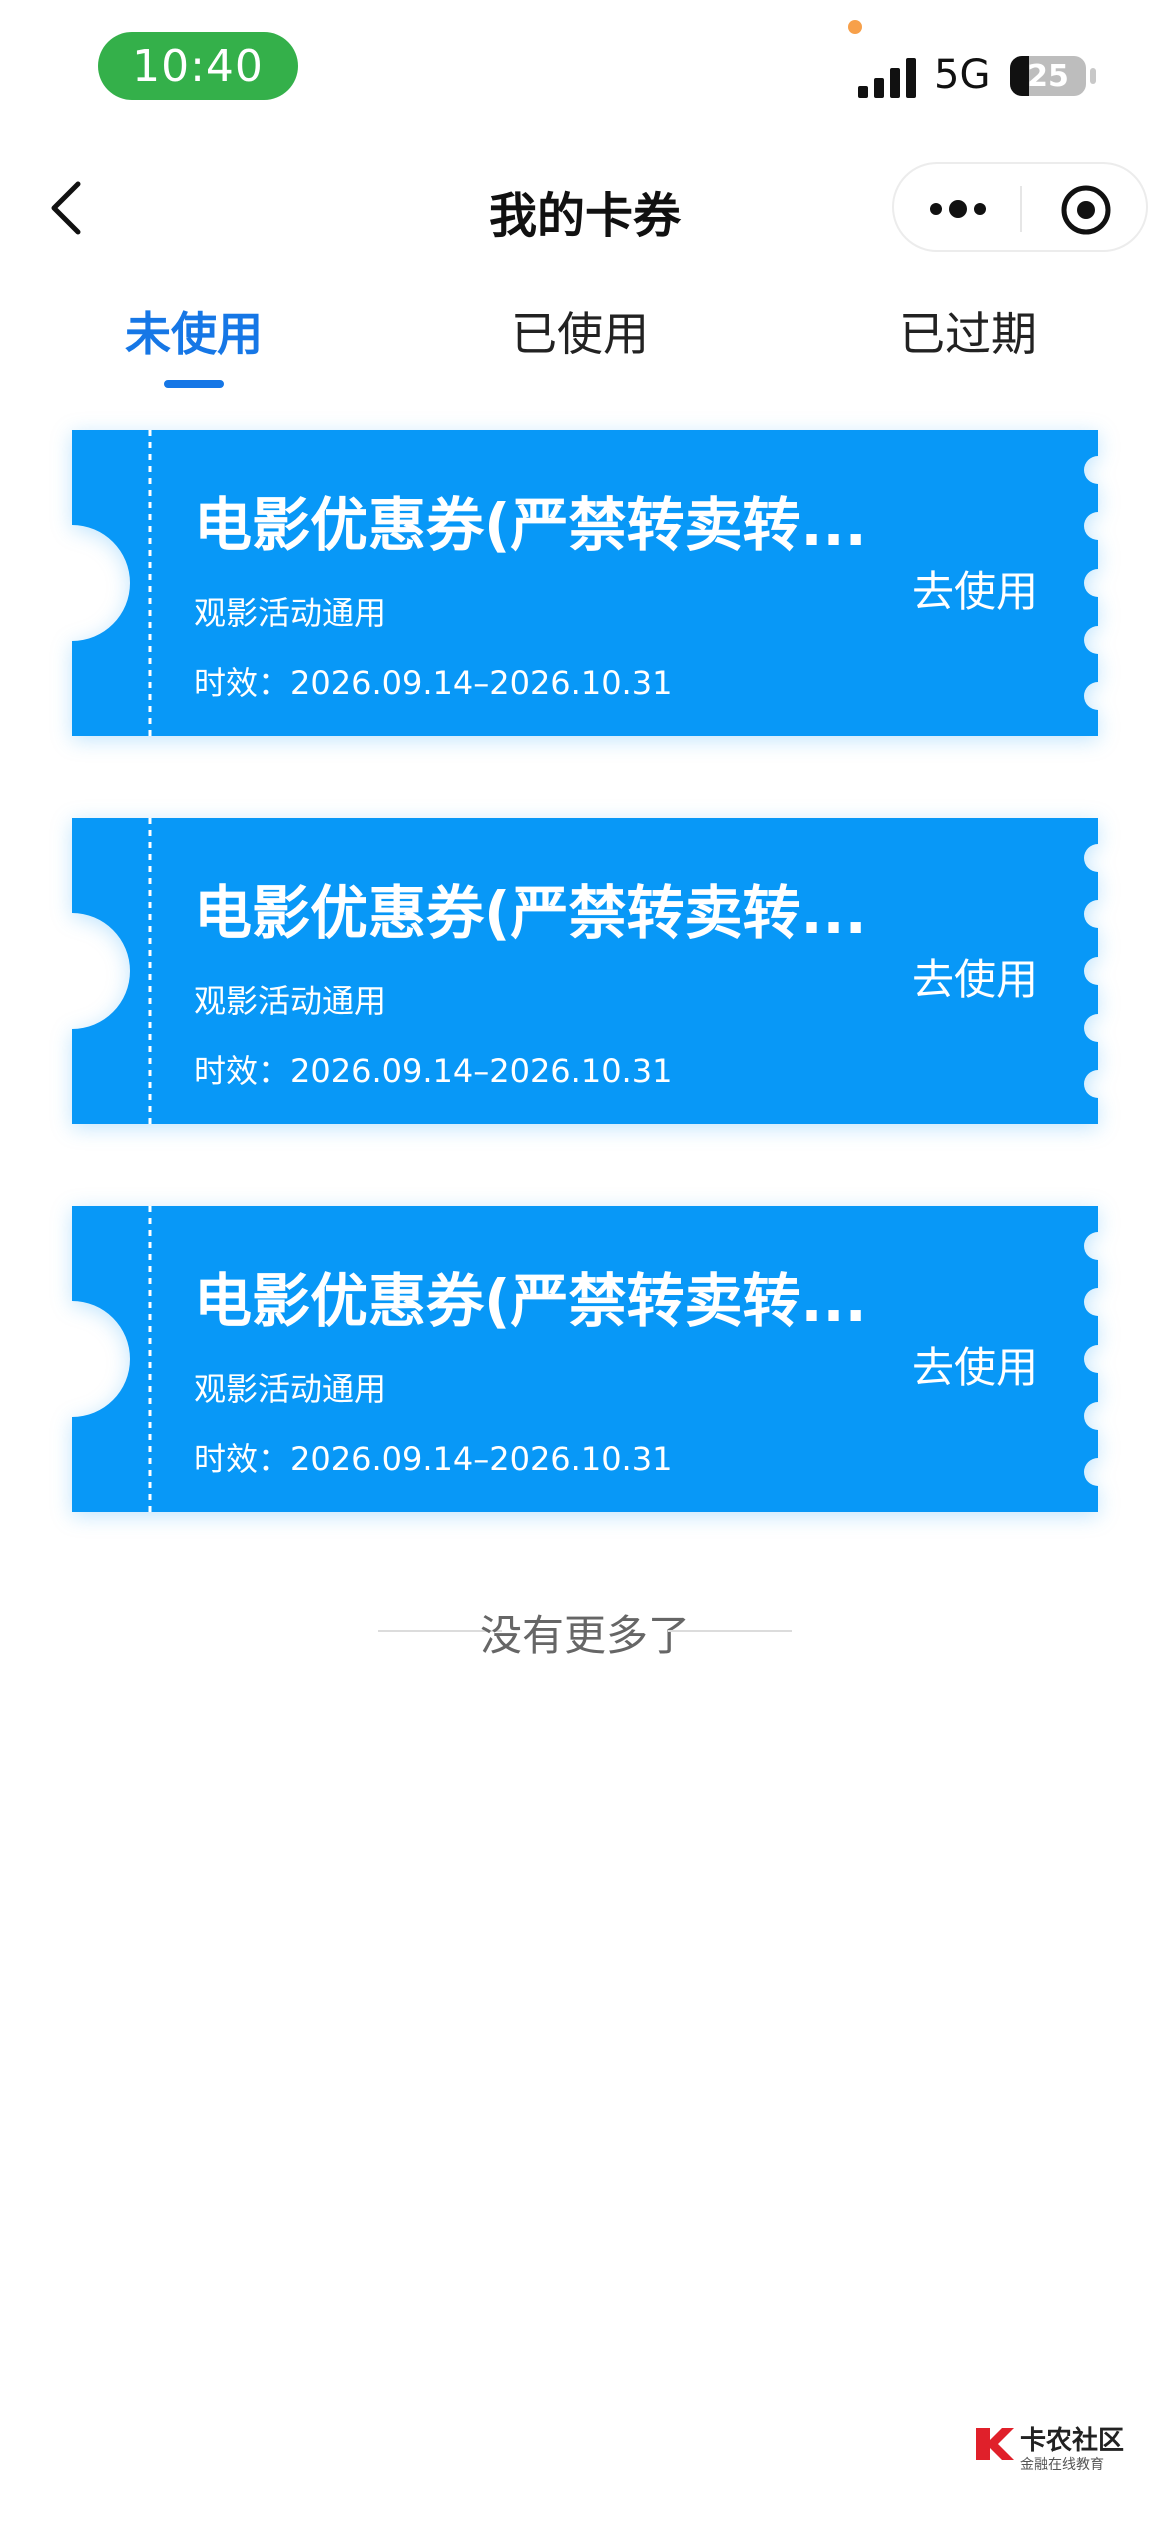 The height and width of the screenshot is (2532, 1170). Describe the element at coordinates (887, 78) in the screenshot. I see `cellular-signal-icon` at that location.